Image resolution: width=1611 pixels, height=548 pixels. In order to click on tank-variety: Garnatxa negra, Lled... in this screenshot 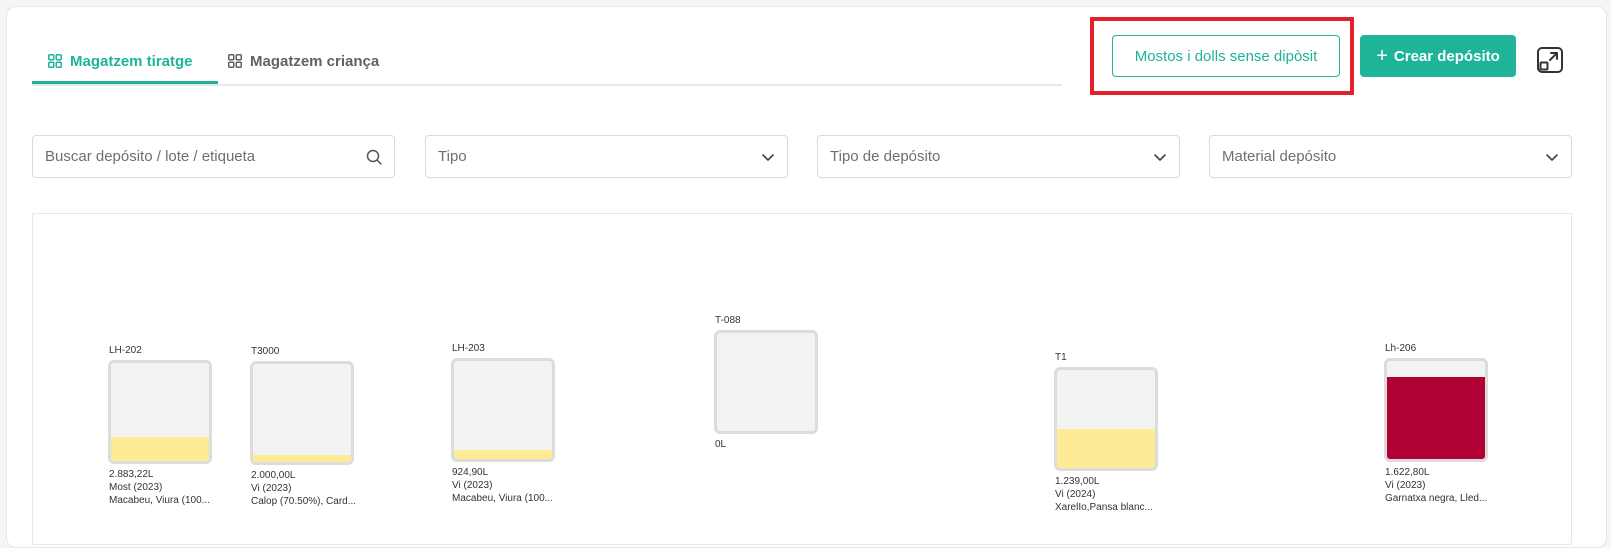, I will do `click(1436, 498)`.